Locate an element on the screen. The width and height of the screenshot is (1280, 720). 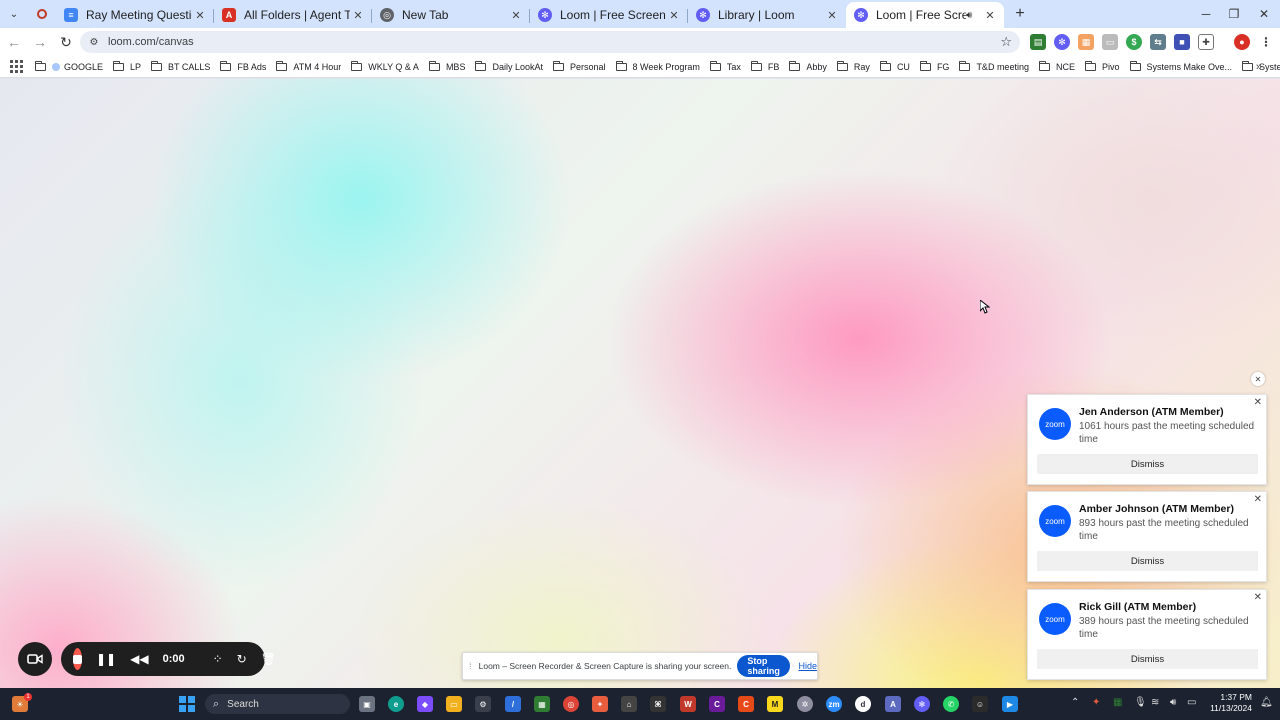
bookmark-8-week-program: 8 Week Program is located at coordinates (657, 66).